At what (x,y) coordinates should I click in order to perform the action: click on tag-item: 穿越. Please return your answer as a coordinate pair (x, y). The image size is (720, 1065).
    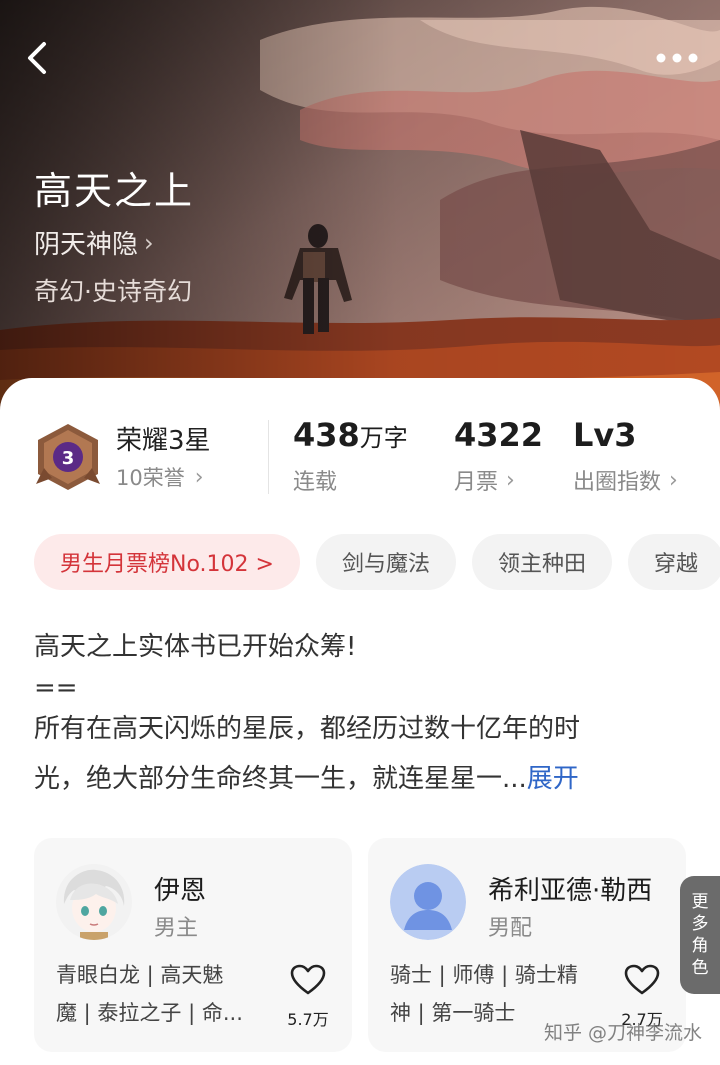
    Looking at the image, I should click on (673, 562).